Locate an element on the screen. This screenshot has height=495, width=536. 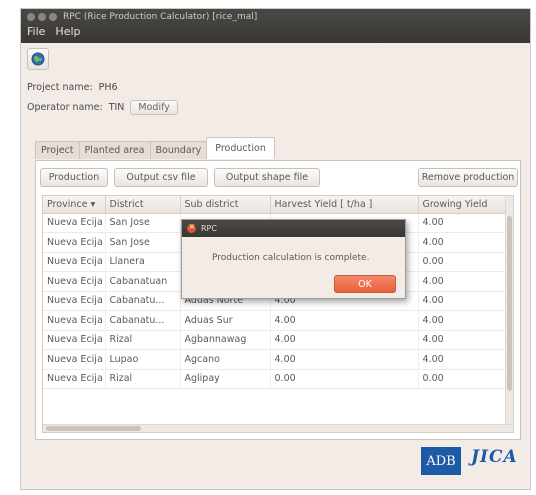
table-row: Nueva Ecija Cabanatu... Aduas Sur 4.00 4.00 is located at coordinates (275, 320).